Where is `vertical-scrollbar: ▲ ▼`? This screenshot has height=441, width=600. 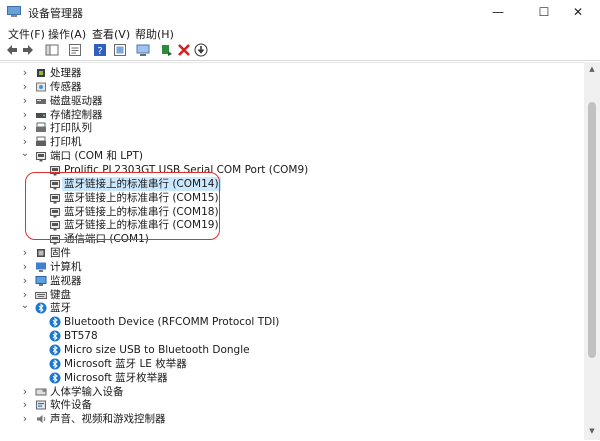 vertical-scrollbar: ▲ ▼ is located at coordinates (592, 251).